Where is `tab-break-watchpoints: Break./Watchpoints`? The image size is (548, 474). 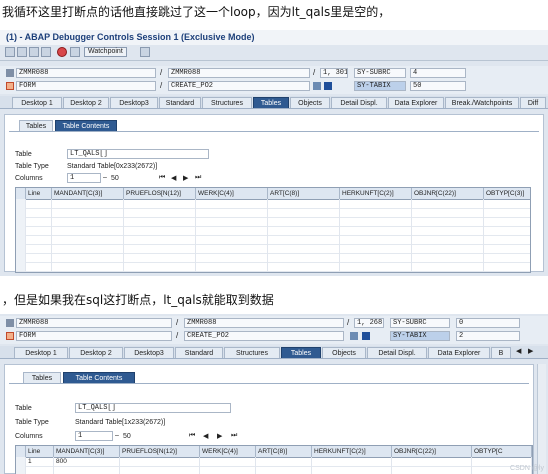
tab-break-watchpoints: Break./Watchpoints is located at coordinates (482, 102).